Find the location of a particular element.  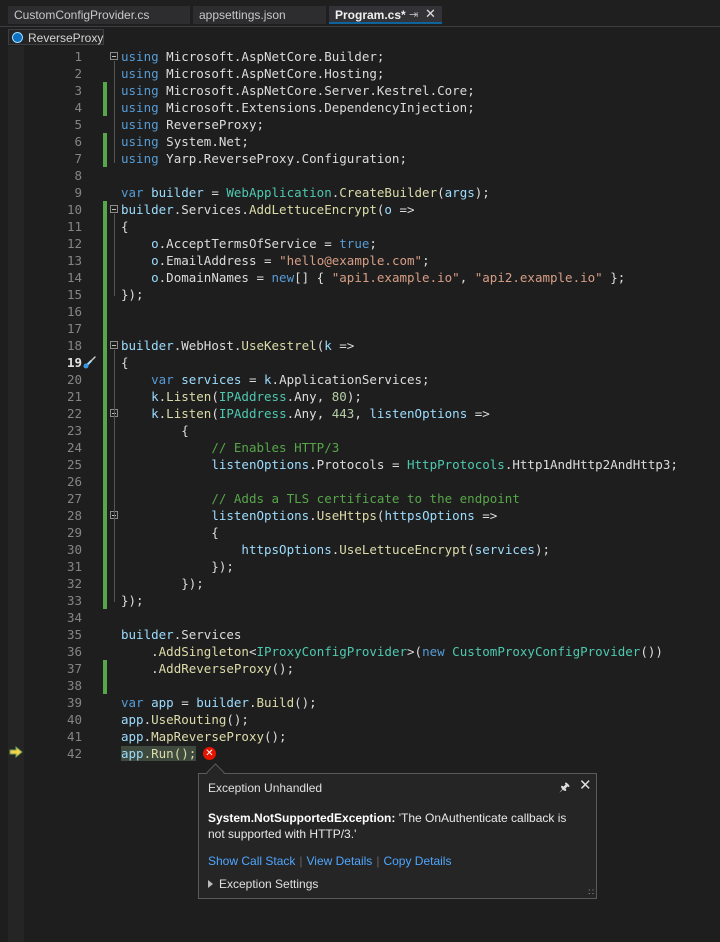

pin-icon: 🖈︎ is located at coordinates (564, 788).